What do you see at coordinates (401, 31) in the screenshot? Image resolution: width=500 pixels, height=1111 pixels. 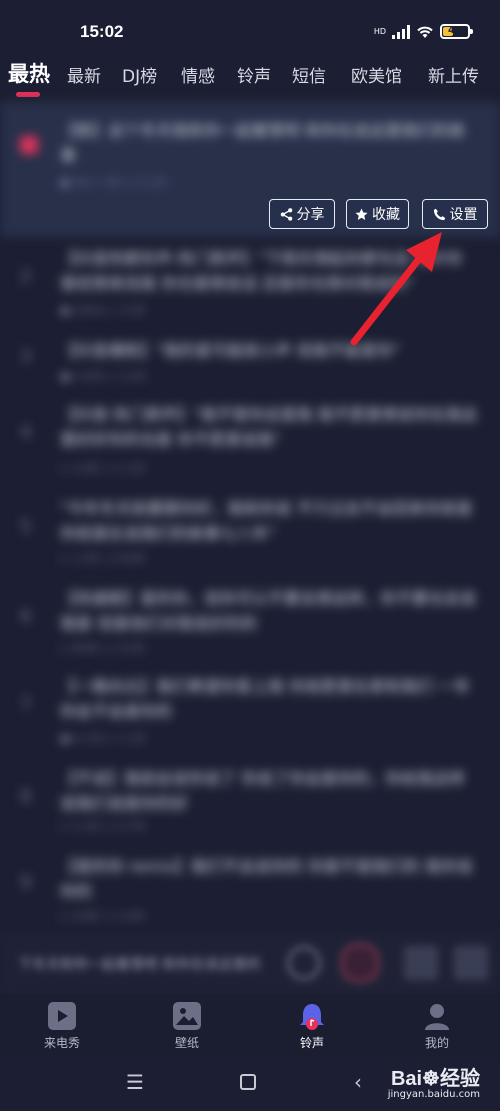 I see `signal-icon` at bounding box center [401, 31].